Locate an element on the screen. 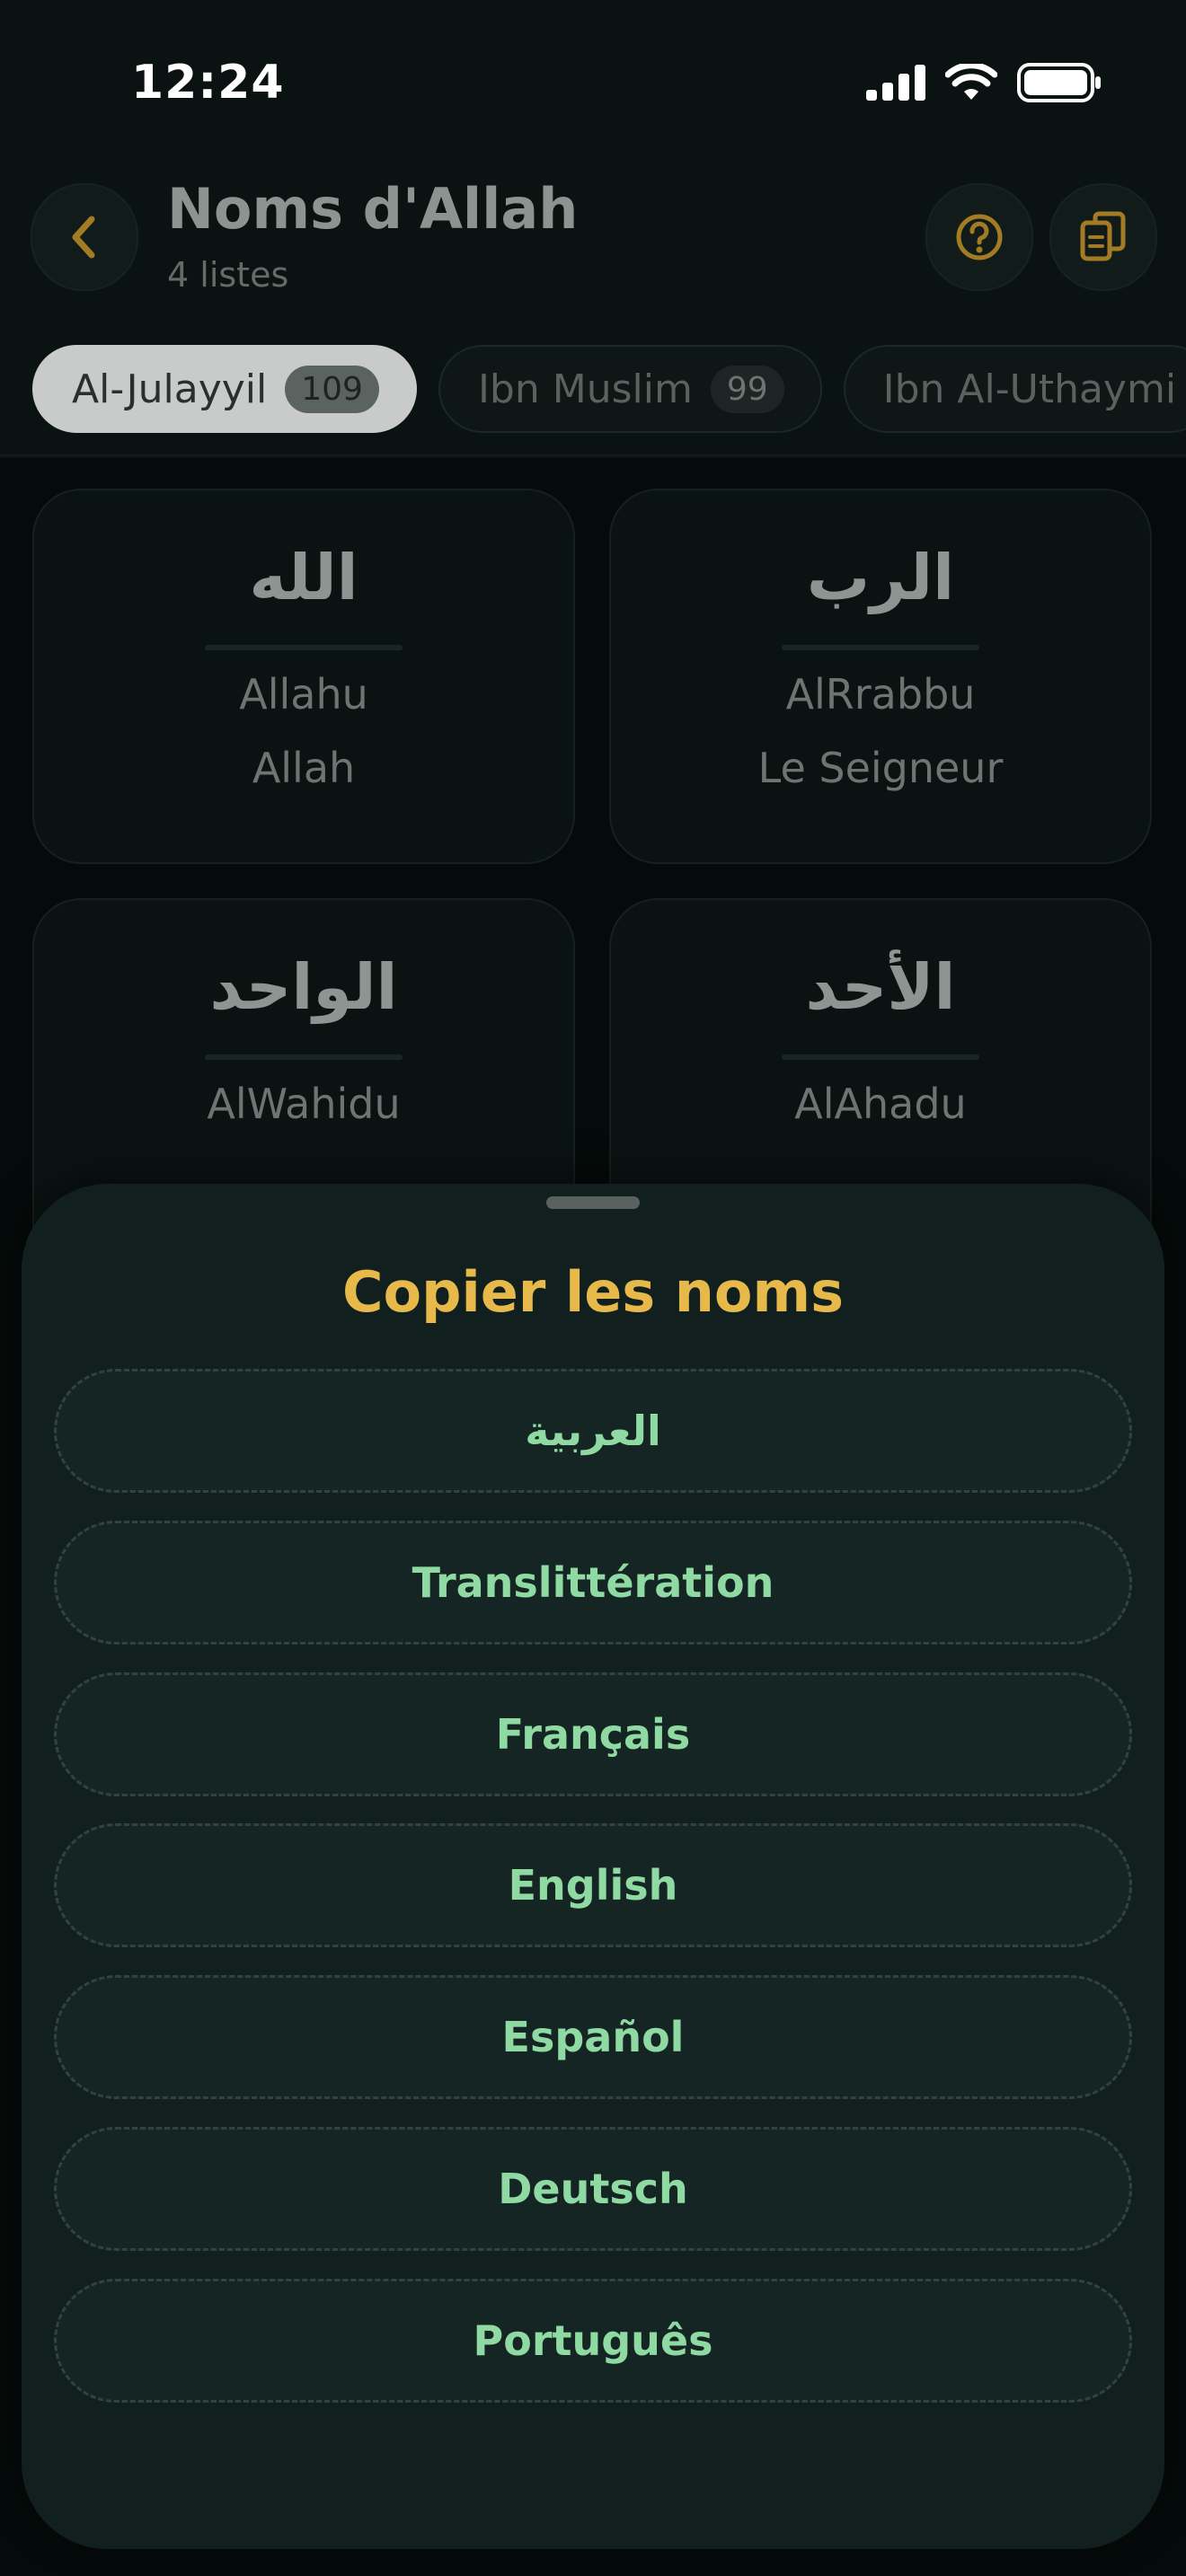  copy-french-button: Français is located at coordinates (593, 1734).